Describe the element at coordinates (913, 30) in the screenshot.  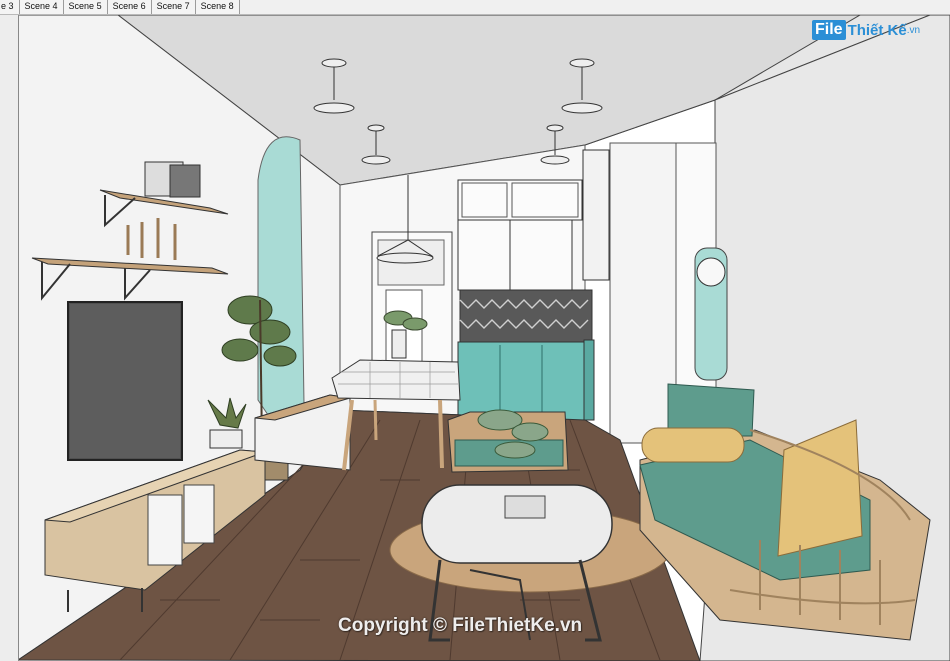
I see `logo-suffix: .vn` at that location.